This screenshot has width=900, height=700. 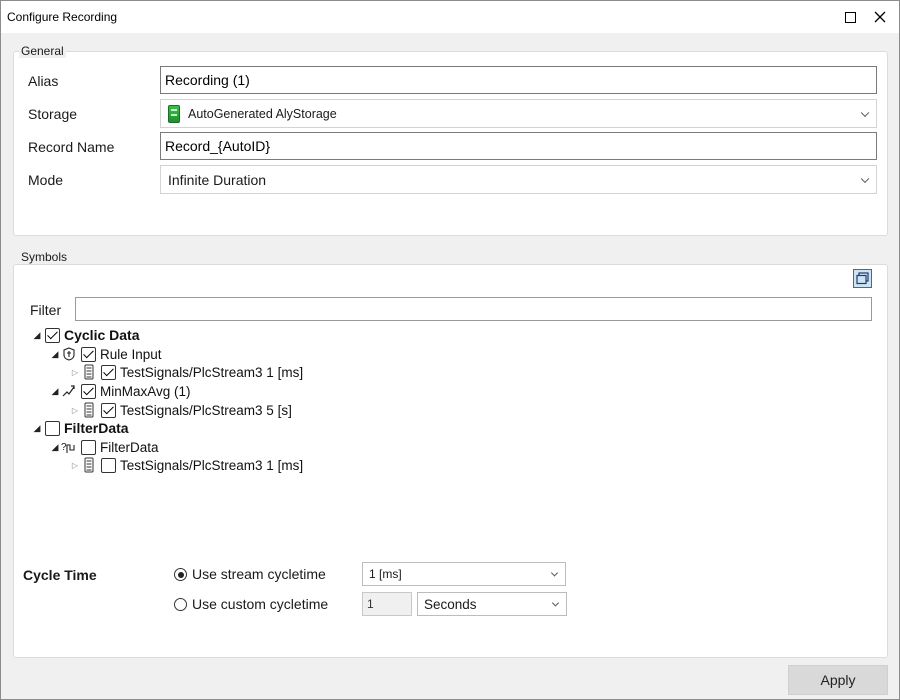 I want to click on tree-label: MinMaxAvg (1), so click(x=145, y=391).